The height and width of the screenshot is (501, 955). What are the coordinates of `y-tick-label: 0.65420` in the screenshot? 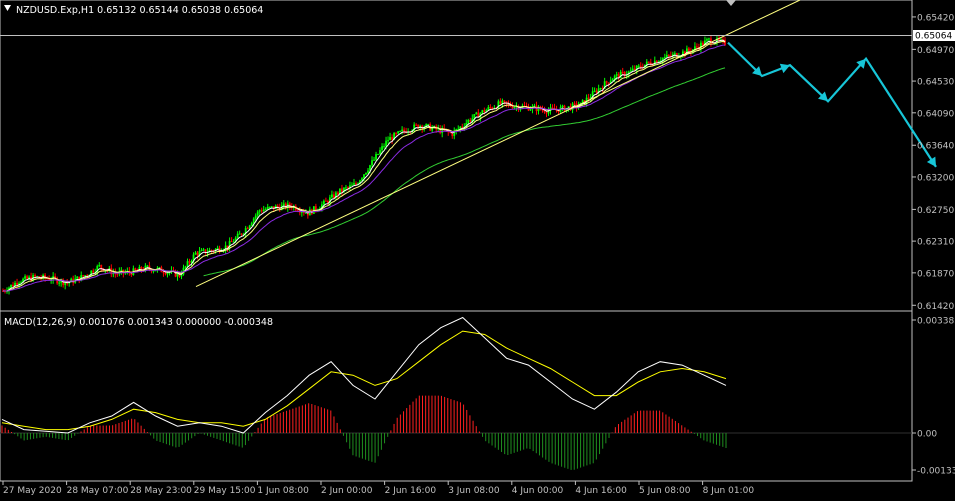 It's located at (935, 18).